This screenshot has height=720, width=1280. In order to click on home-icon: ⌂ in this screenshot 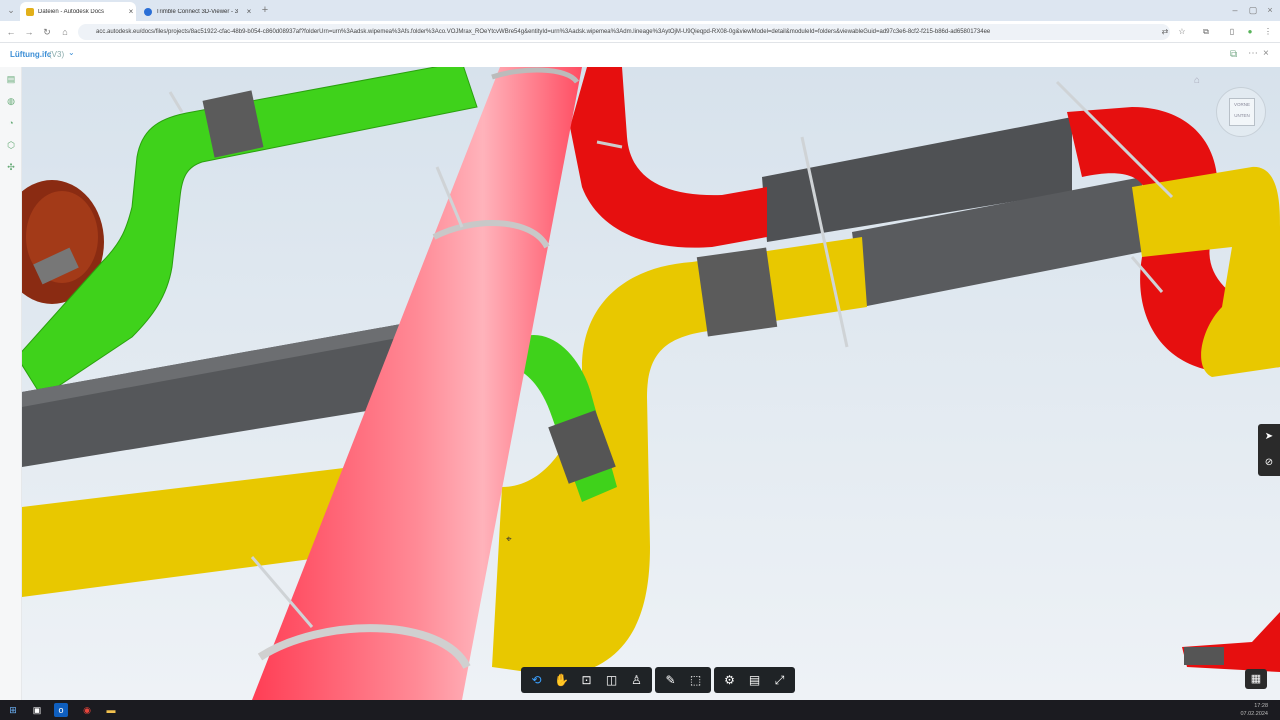, I will do `click(65, 32)`.